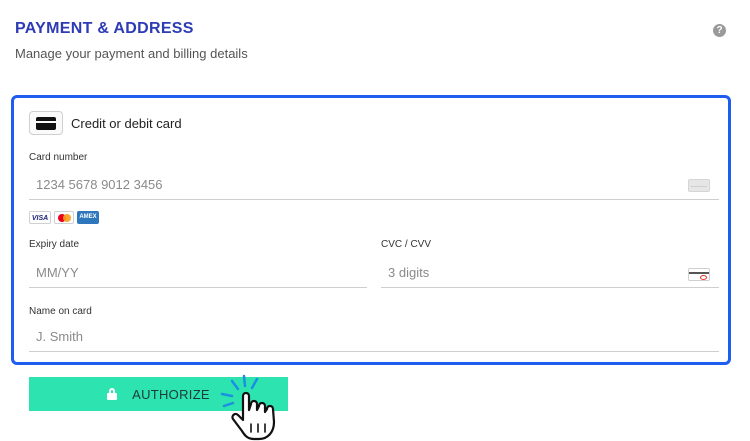 Image resolution: width=750 pixels, height=441 pixels. Describe the element at coordinates (58, 157) in the screenshot. I see `card-number-label: Card number` at that location.